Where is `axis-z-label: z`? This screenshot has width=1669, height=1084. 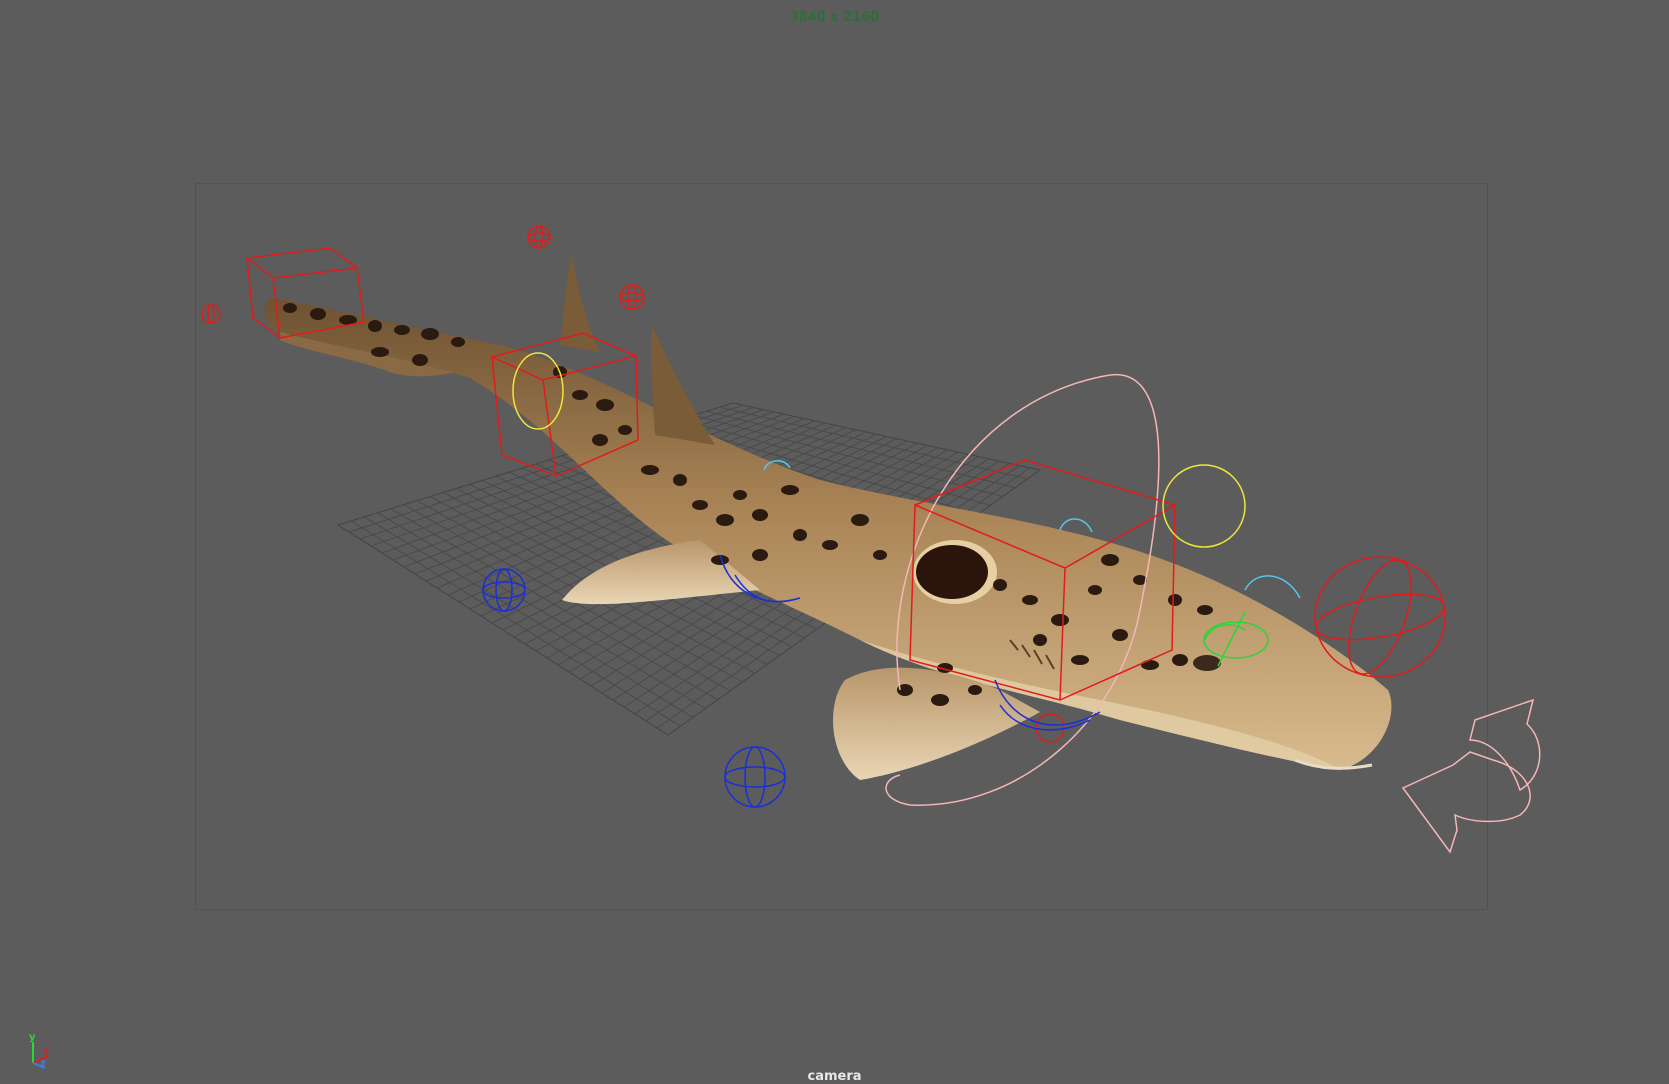
axis-z-label: z is located at coordinates (43, 1063).